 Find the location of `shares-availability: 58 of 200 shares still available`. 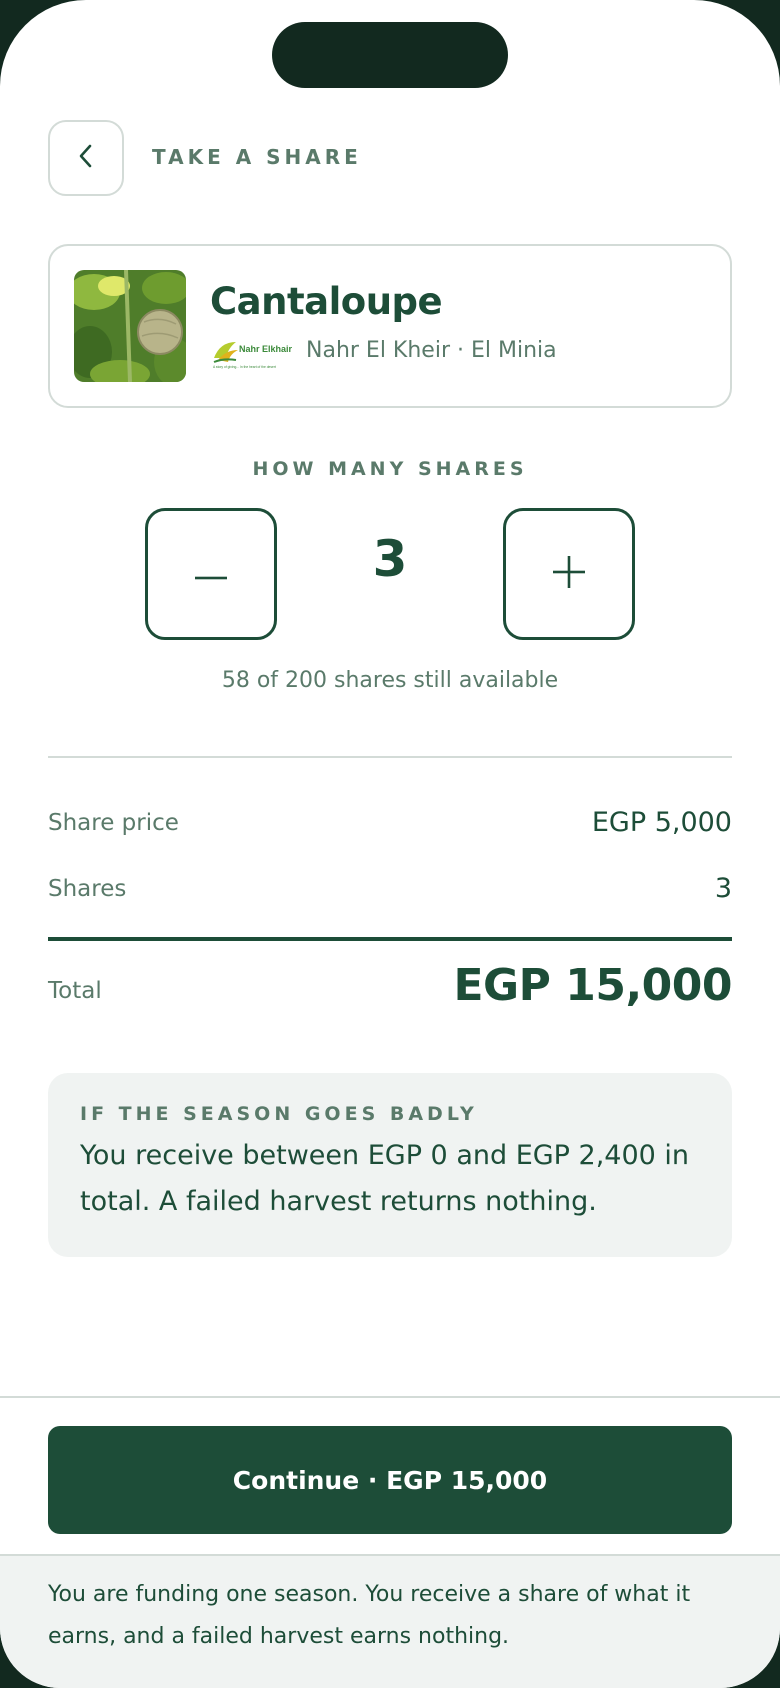

shares-availability: 58 of 200 shares still available is located at coordinates (390, 680).